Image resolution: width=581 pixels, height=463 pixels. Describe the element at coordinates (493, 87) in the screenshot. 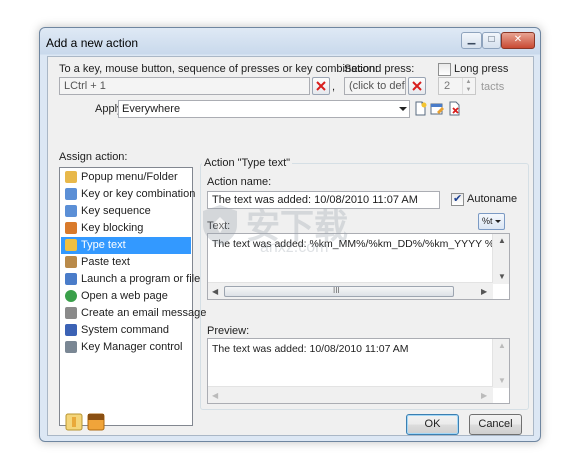

I see `tacts-label: tacts` at that location.